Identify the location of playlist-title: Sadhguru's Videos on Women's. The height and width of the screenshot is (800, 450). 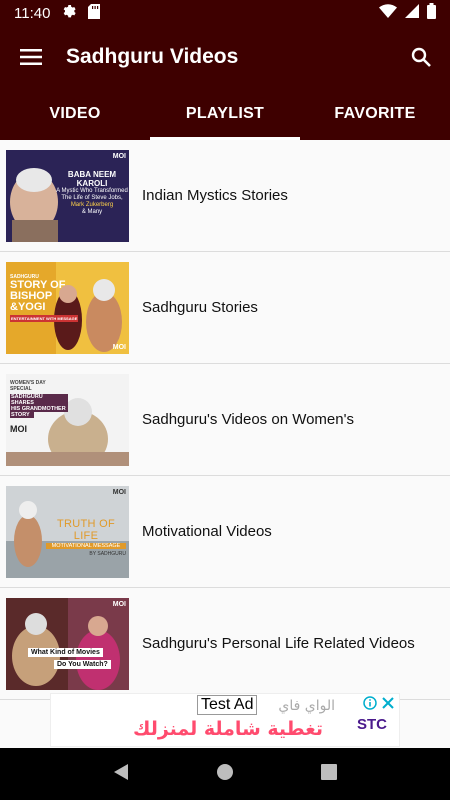
(248, 419).